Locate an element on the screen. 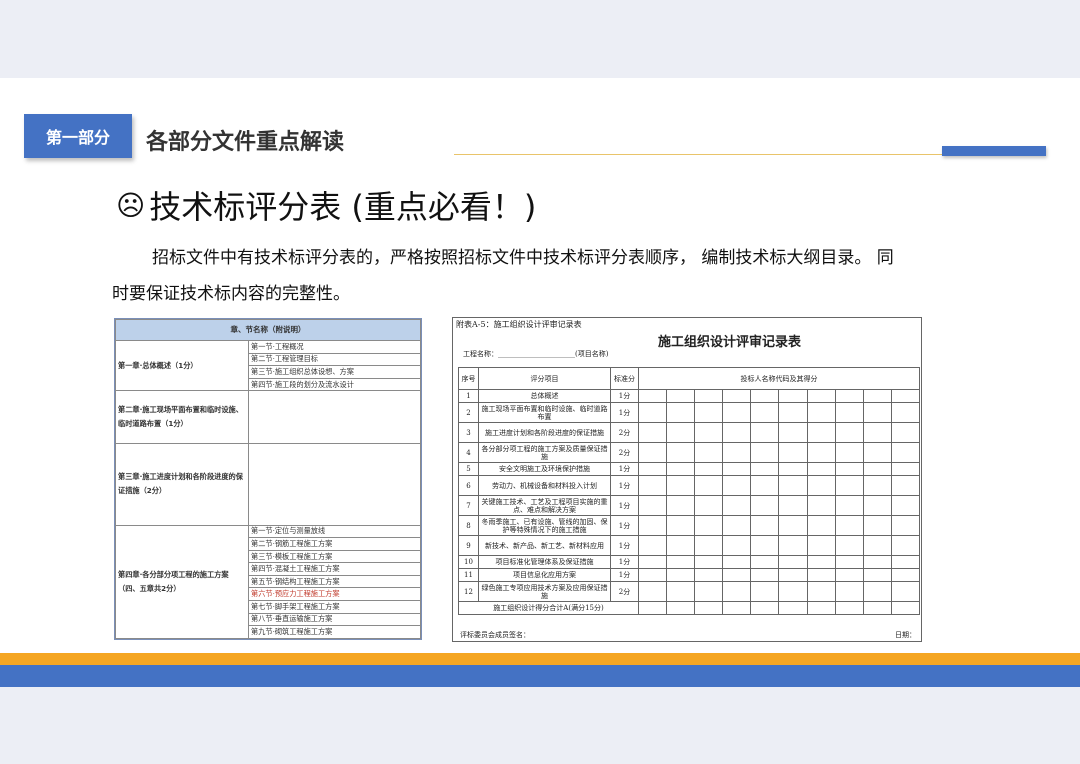  col-std: 标准分 is located at coordinates (624, 378).